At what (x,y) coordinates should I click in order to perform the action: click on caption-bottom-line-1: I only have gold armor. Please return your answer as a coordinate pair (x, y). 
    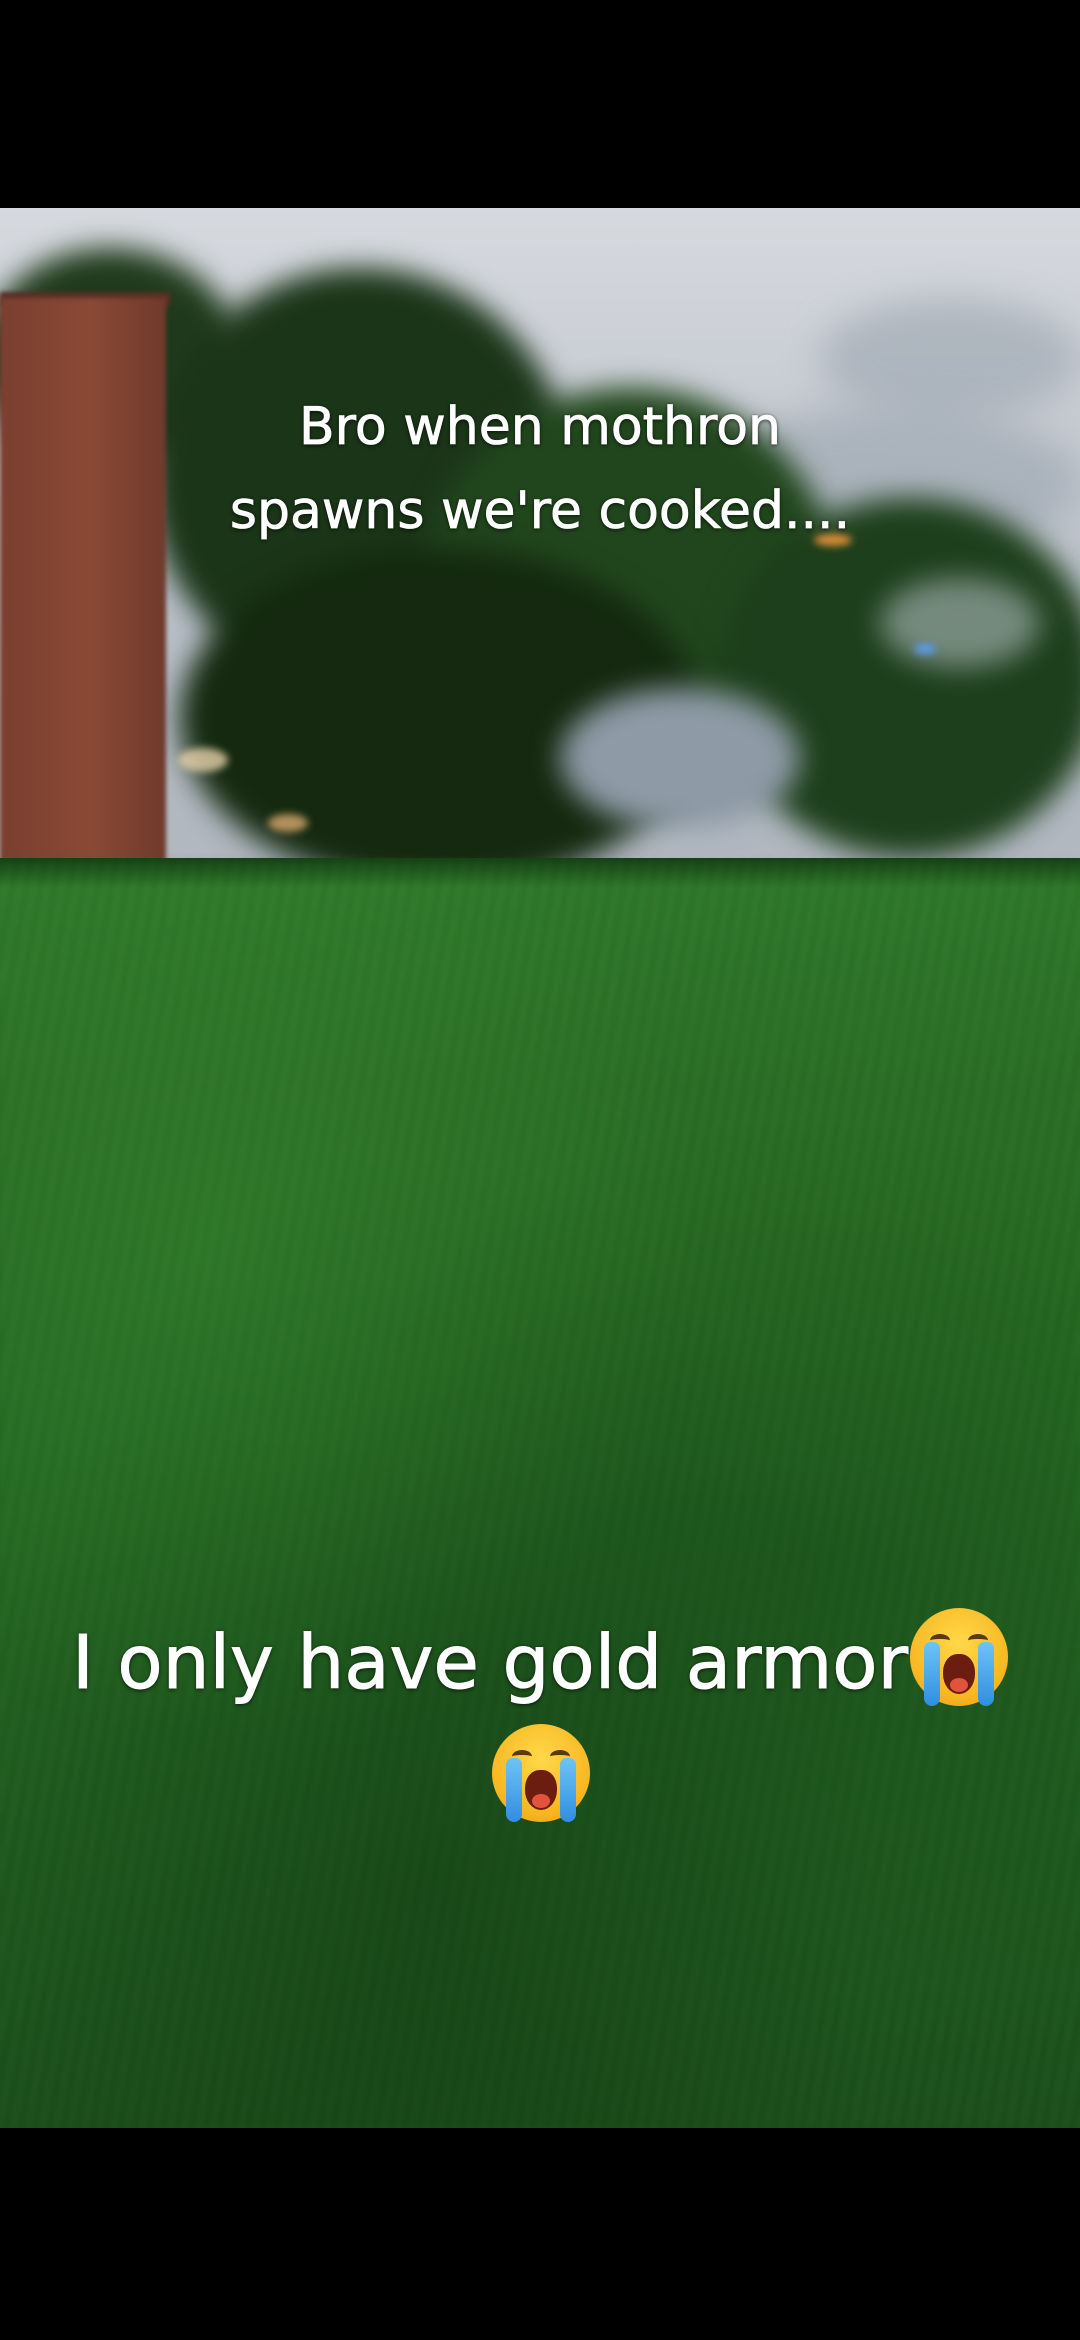
    Looking at the image, I should click on (540, 1663).